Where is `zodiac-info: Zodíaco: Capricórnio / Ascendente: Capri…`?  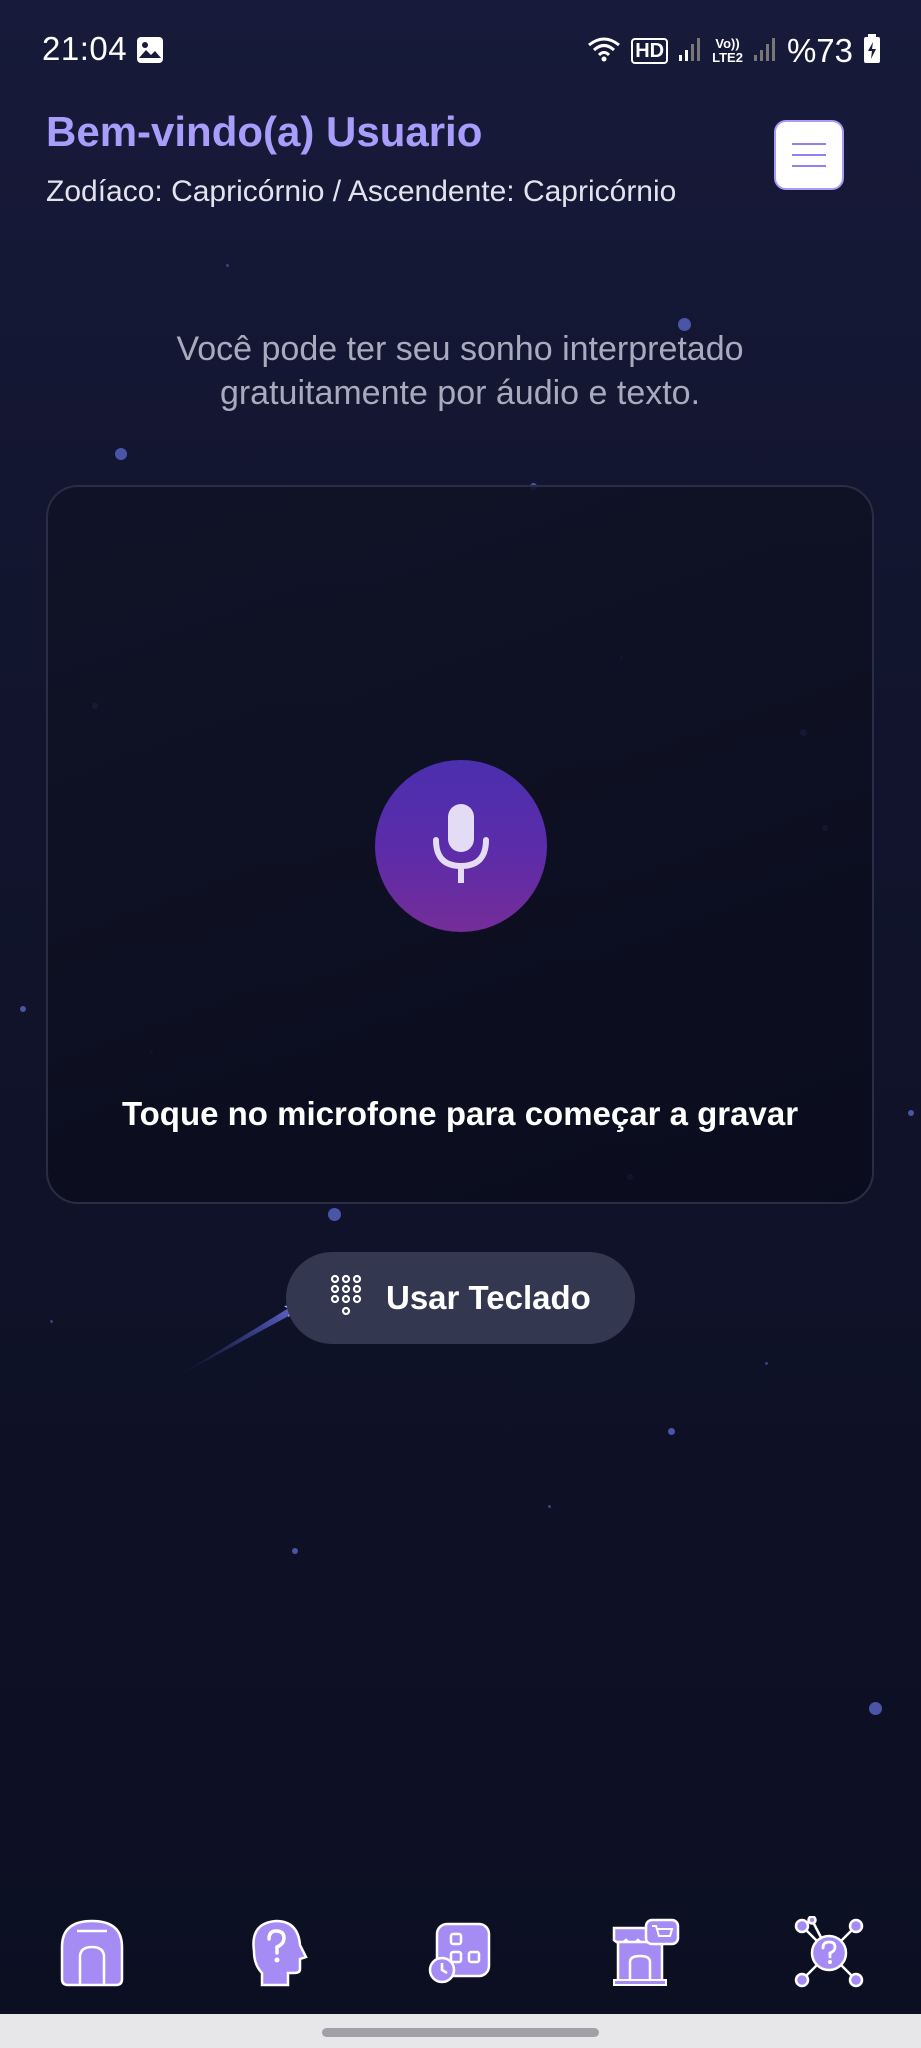 zodiac-info: Zodíaco: Capricórnio / Ascendente: Capri… is located at coordinates (361, 191).